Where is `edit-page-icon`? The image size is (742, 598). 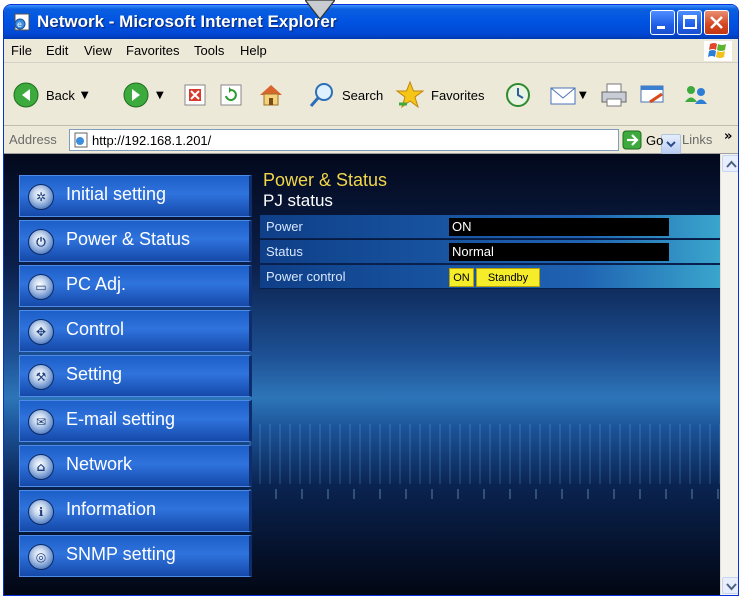 edit-page-icon is located at coordinates (652, 94).